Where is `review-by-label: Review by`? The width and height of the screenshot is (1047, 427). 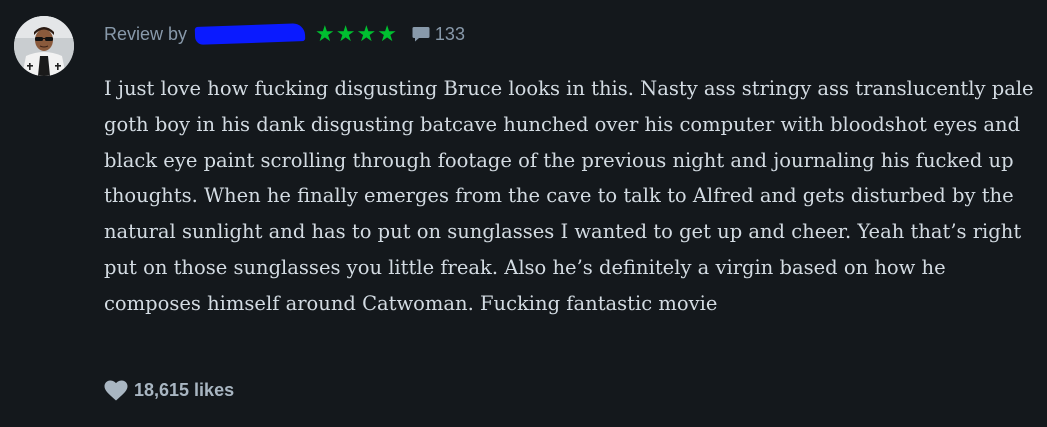
review-by-label: Review by is located at coordinates (146, 33).